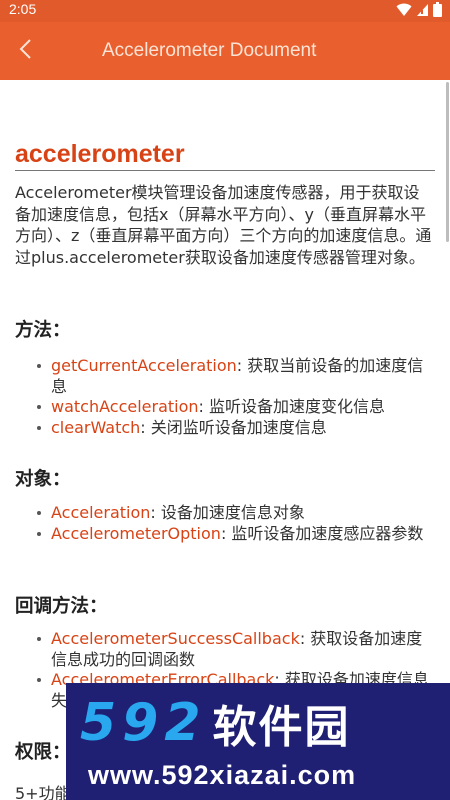  What do you see at coordinates (125, 406) in the screenshot?
I see `method-link: watchAcceleration` at bounding box center [125, 406].